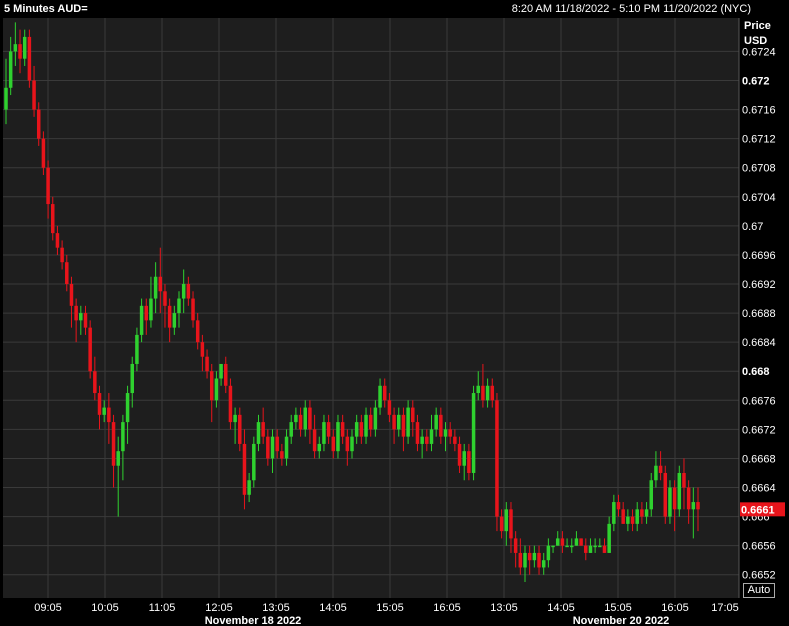 The width and height of the screenshot is (789, 626). What do you see at coordinates (219, 608) in the screenshot?
I see `x-tick-label: 12:05` at bounding box center [219, 608].